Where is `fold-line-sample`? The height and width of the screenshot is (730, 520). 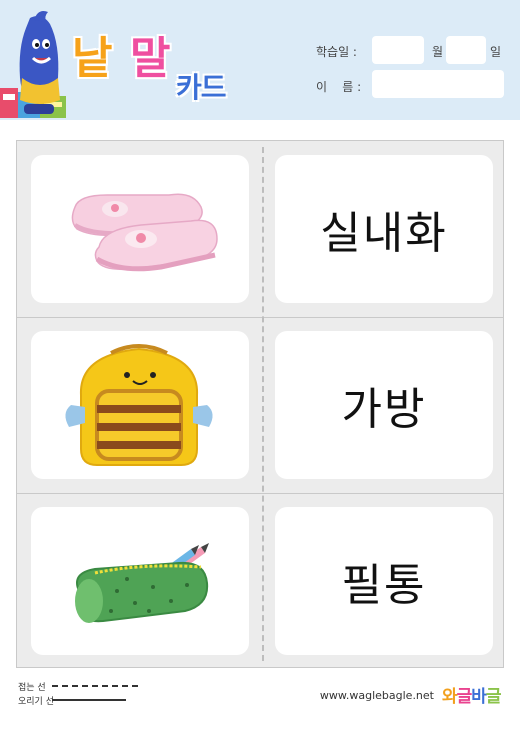
fold-line-sample is located at coordinates (95, 686).